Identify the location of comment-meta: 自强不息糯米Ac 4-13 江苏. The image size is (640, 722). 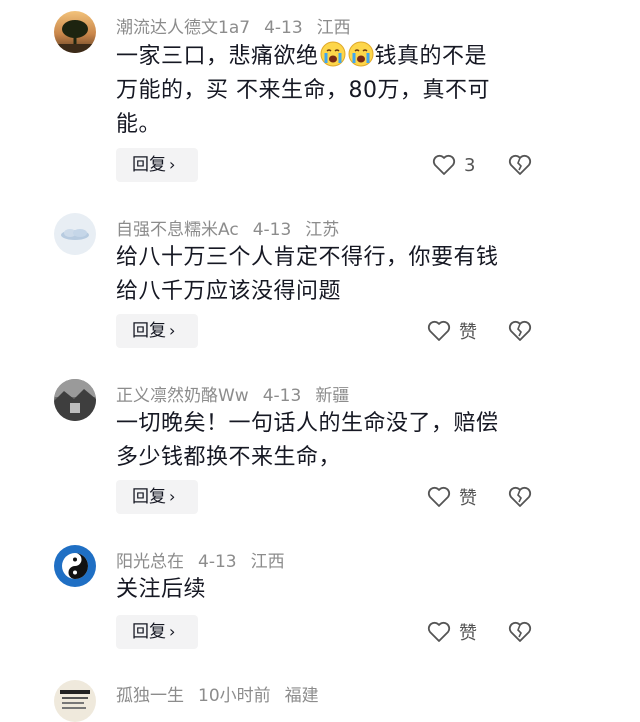
(227, 227).